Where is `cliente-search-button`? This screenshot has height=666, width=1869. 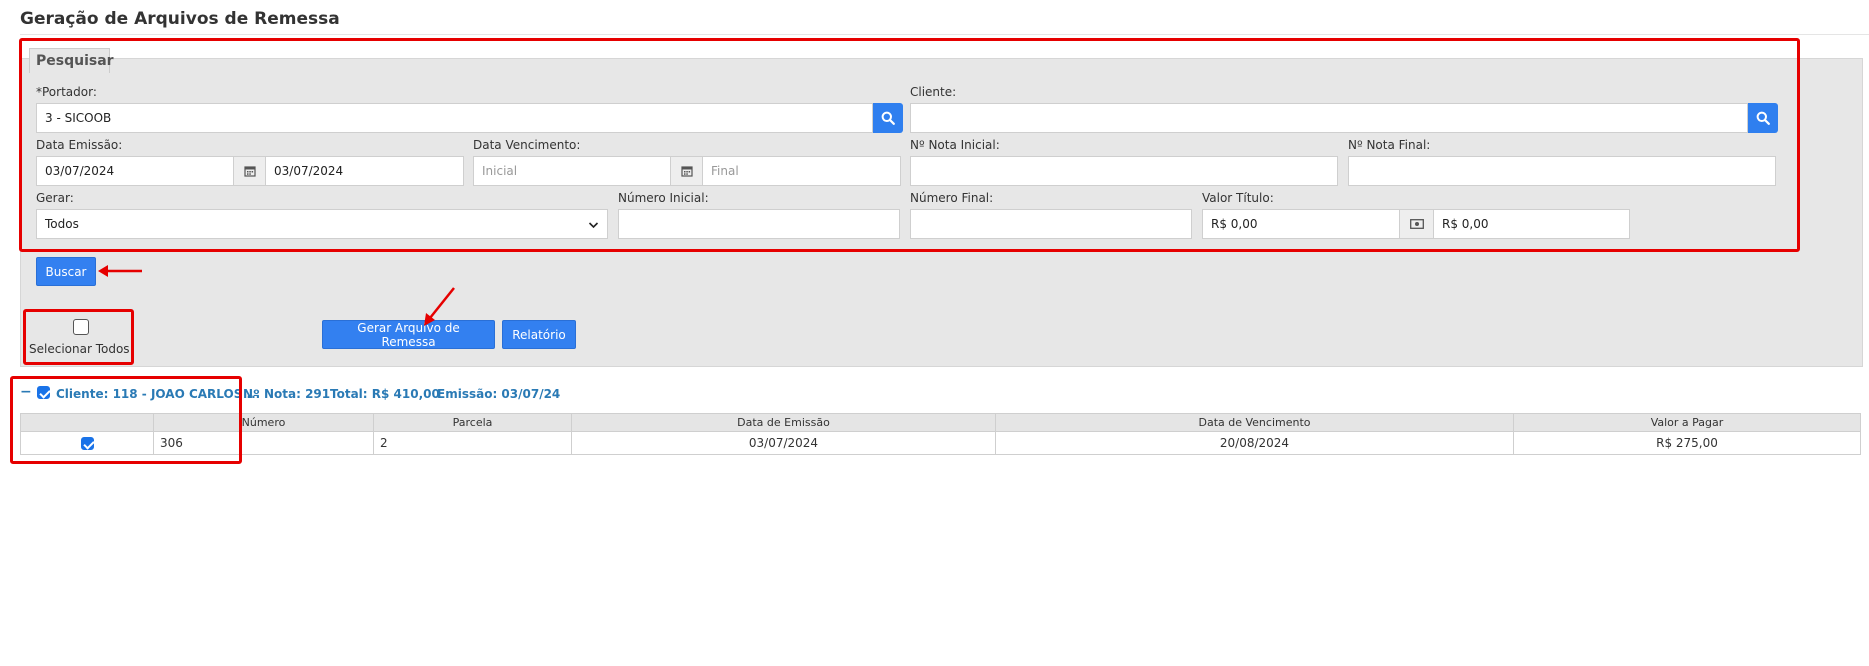
cliente-search-button is located at coordinates (1763, 118).